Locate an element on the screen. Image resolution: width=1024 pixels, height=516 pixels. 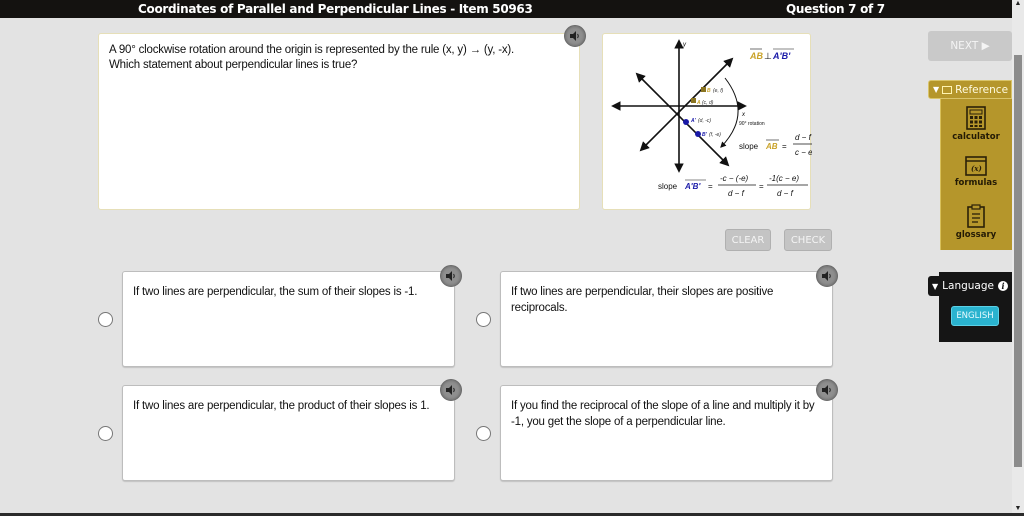
scrollbar-thumb is located at coordinates (1018, 261).